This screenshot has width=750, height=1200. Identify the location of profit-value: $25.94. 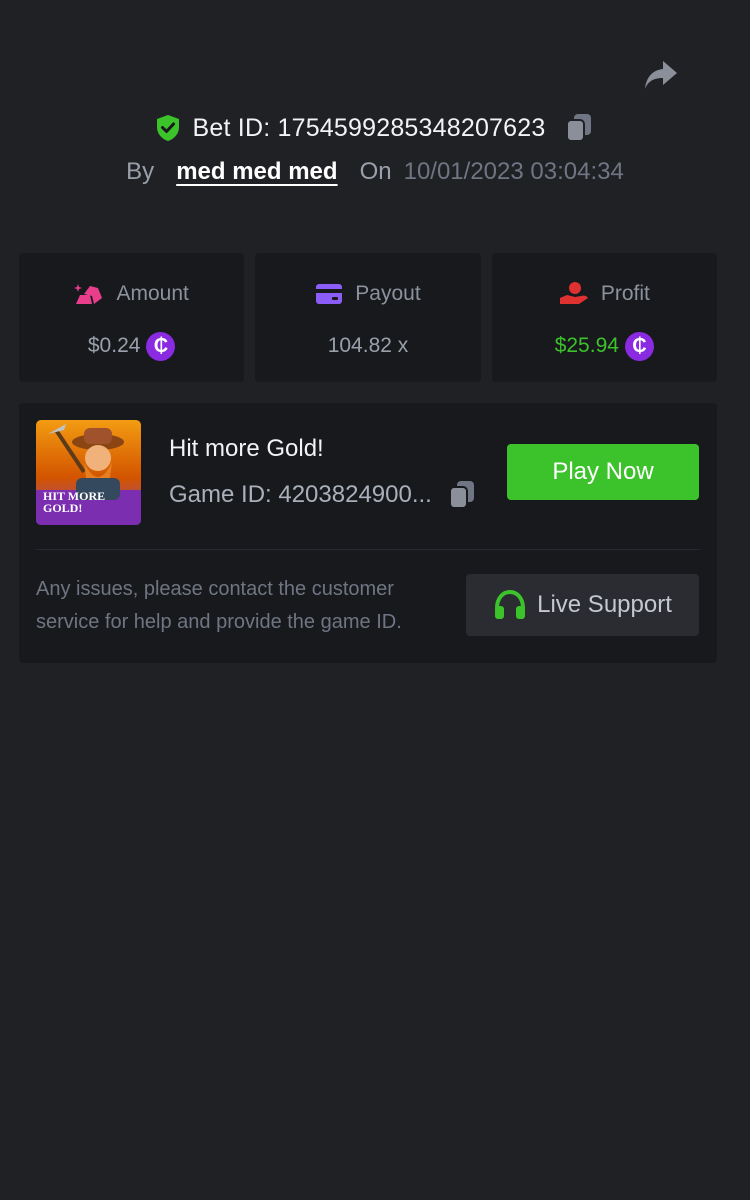
(586, 345).